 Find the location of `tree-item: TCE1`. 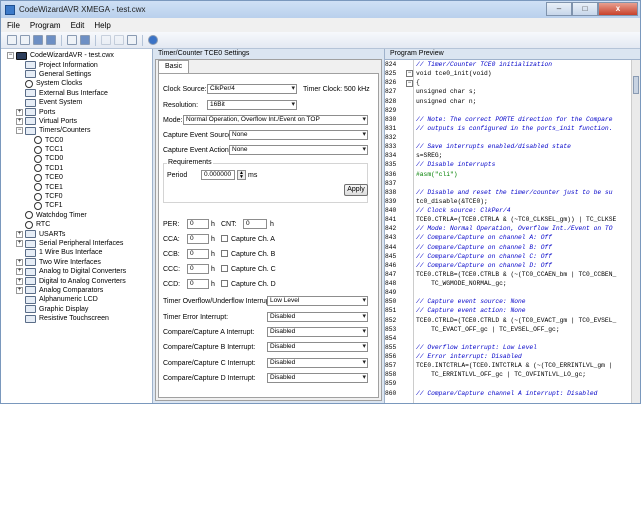

tree-item: TCE1 is located at coordinates (79, 187).